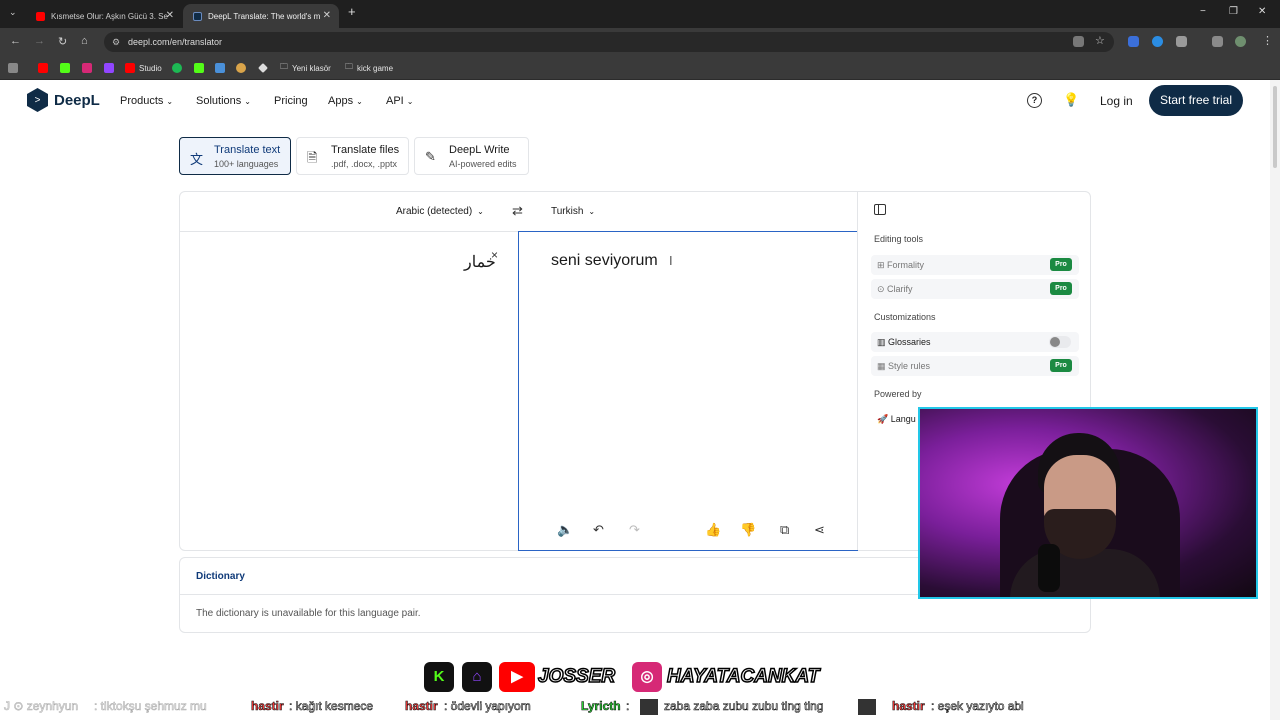 The image size is (1280, 720). Describe the element at coordinates (312, 157) in the screenshot. I see `file-icon: 🗎` at that location.